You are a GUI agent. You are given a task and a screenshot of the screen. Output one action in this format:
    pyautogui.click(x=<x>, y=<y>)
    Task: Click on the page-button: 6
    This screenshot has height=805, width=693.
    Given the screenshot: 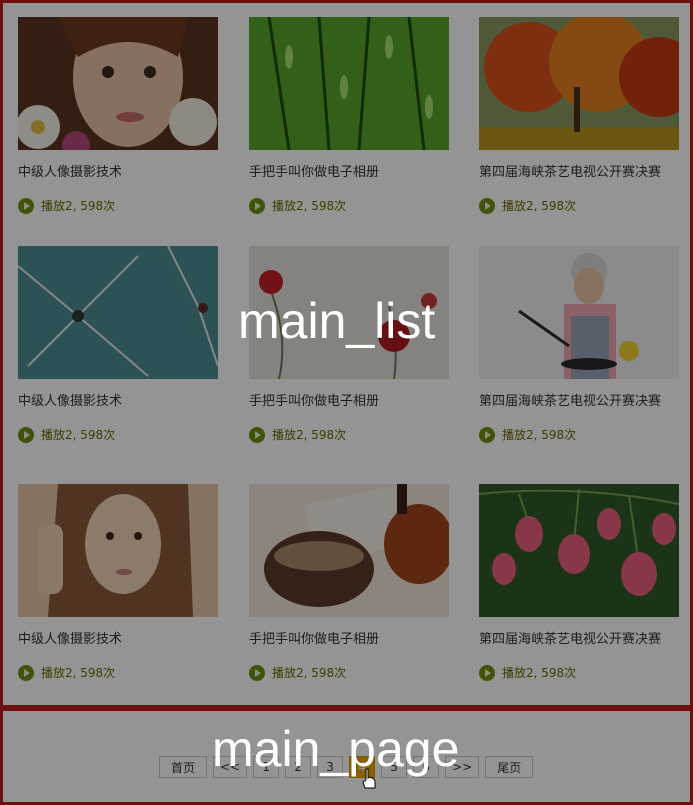 What is the action you would take?
    pyautogui.click(x=426, y=767)
    